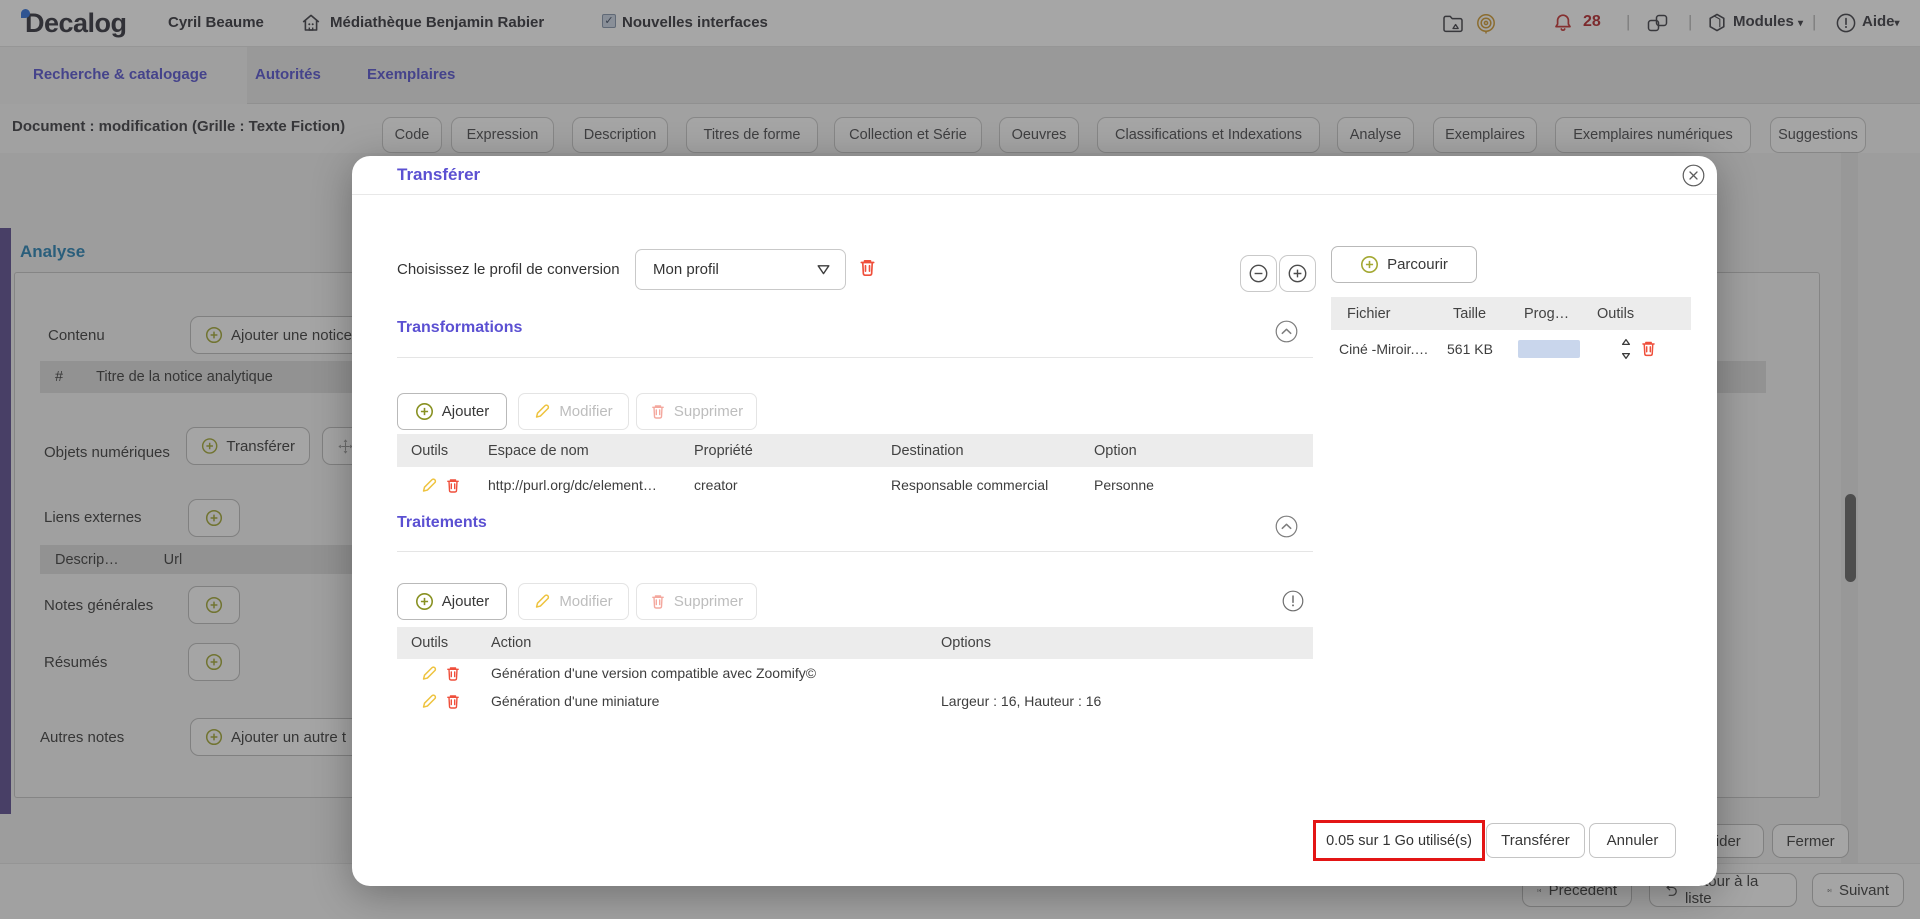  Describe the element at coordinates (1535, 840) in the screenshot. I see `transfer-confirm-button: Transférer` at that location.